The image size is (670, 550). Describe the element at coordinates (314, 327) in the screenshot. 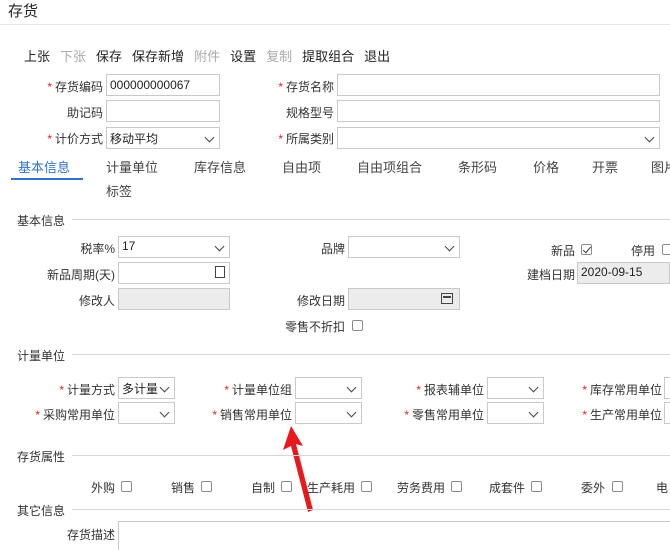

I see `no-discount-label: 零售不折扣` at that location.